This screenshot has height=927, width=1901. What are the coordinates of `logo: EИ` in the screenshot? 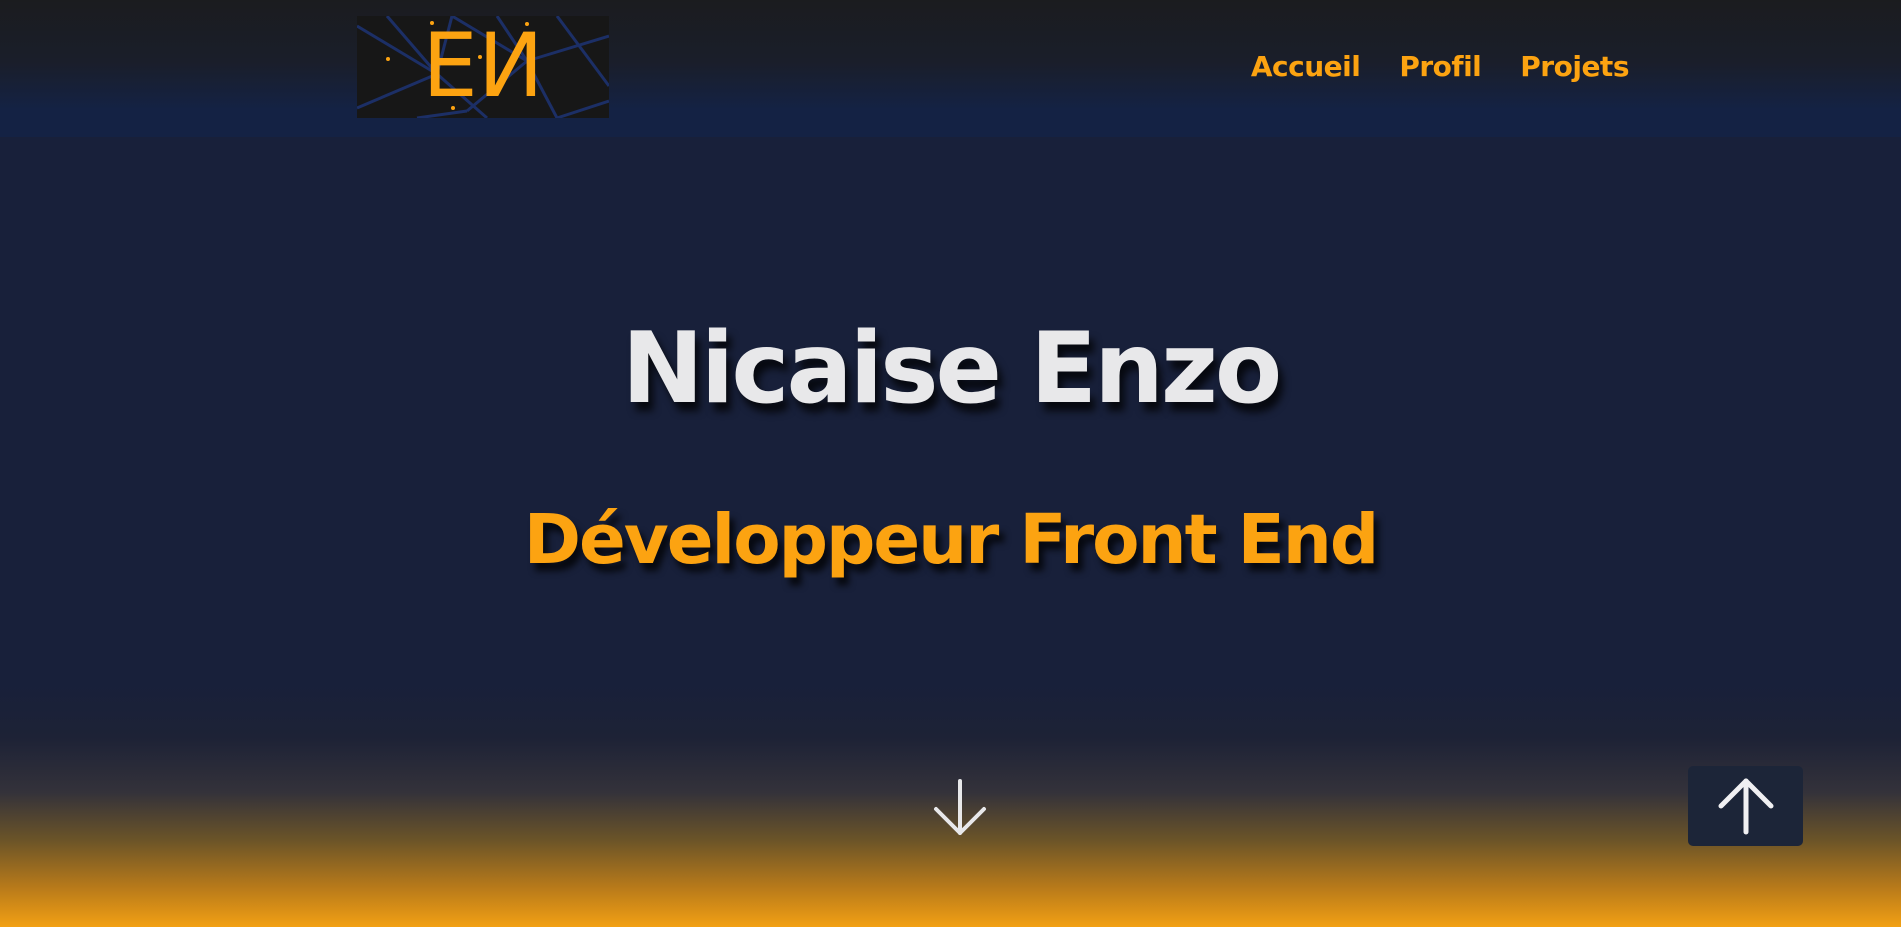 It's located at (483, 67).